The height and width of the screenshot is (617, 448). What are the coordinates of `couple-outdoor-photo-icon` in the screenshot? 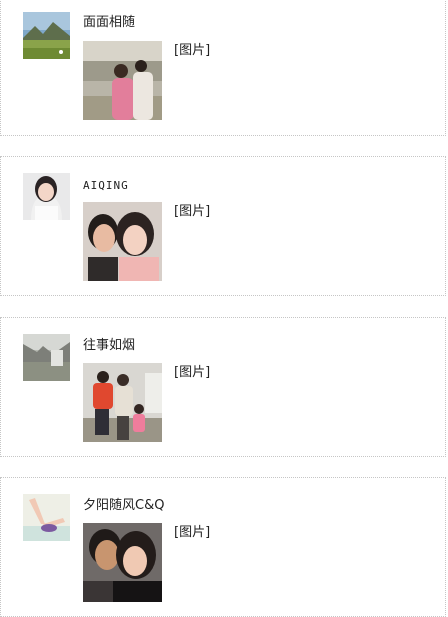 It's located at (122, 80).